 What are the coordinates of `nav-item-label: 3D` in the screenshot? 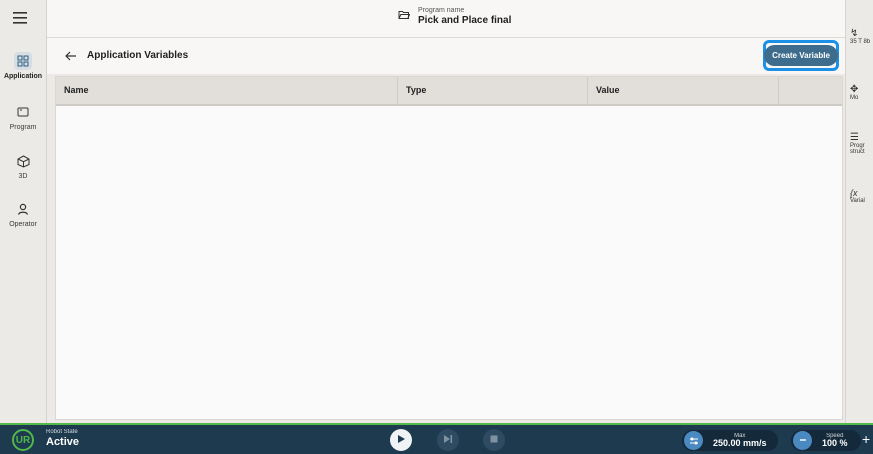 It's located at (23, 176).